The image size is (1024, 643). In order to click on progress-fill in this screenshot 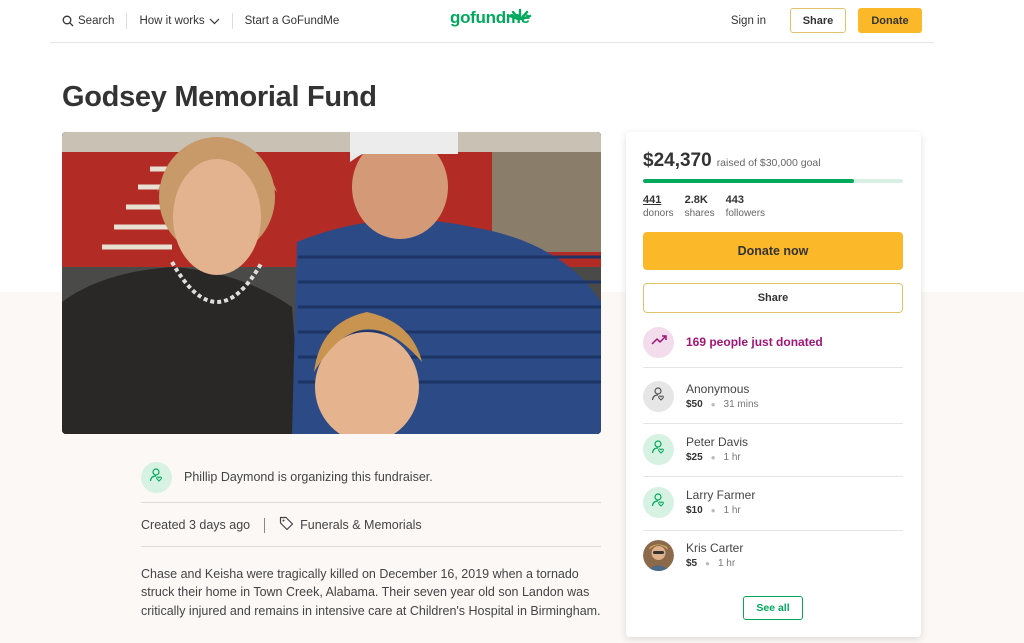, I will do `click(749, 181)`.